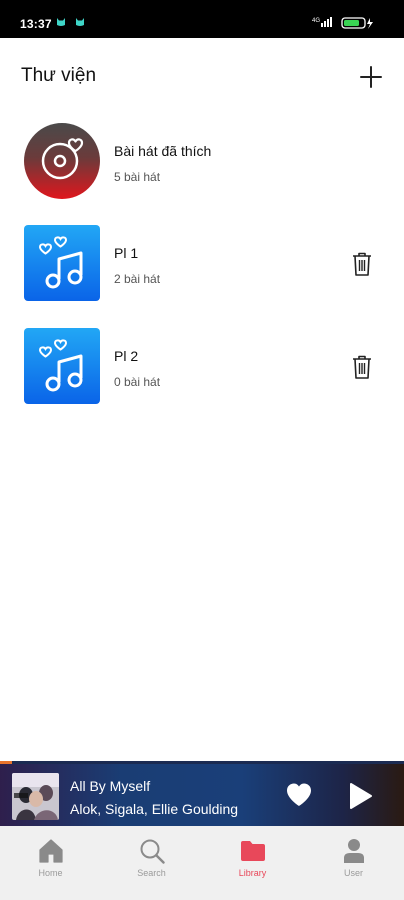 The width and height of the screenshot is (404, 900). What do you see at coordinates (202, 271) in the screenshot?
I see `library-item-playlist: Pl 1 2 bài hát` at bounding box center [202, 271].